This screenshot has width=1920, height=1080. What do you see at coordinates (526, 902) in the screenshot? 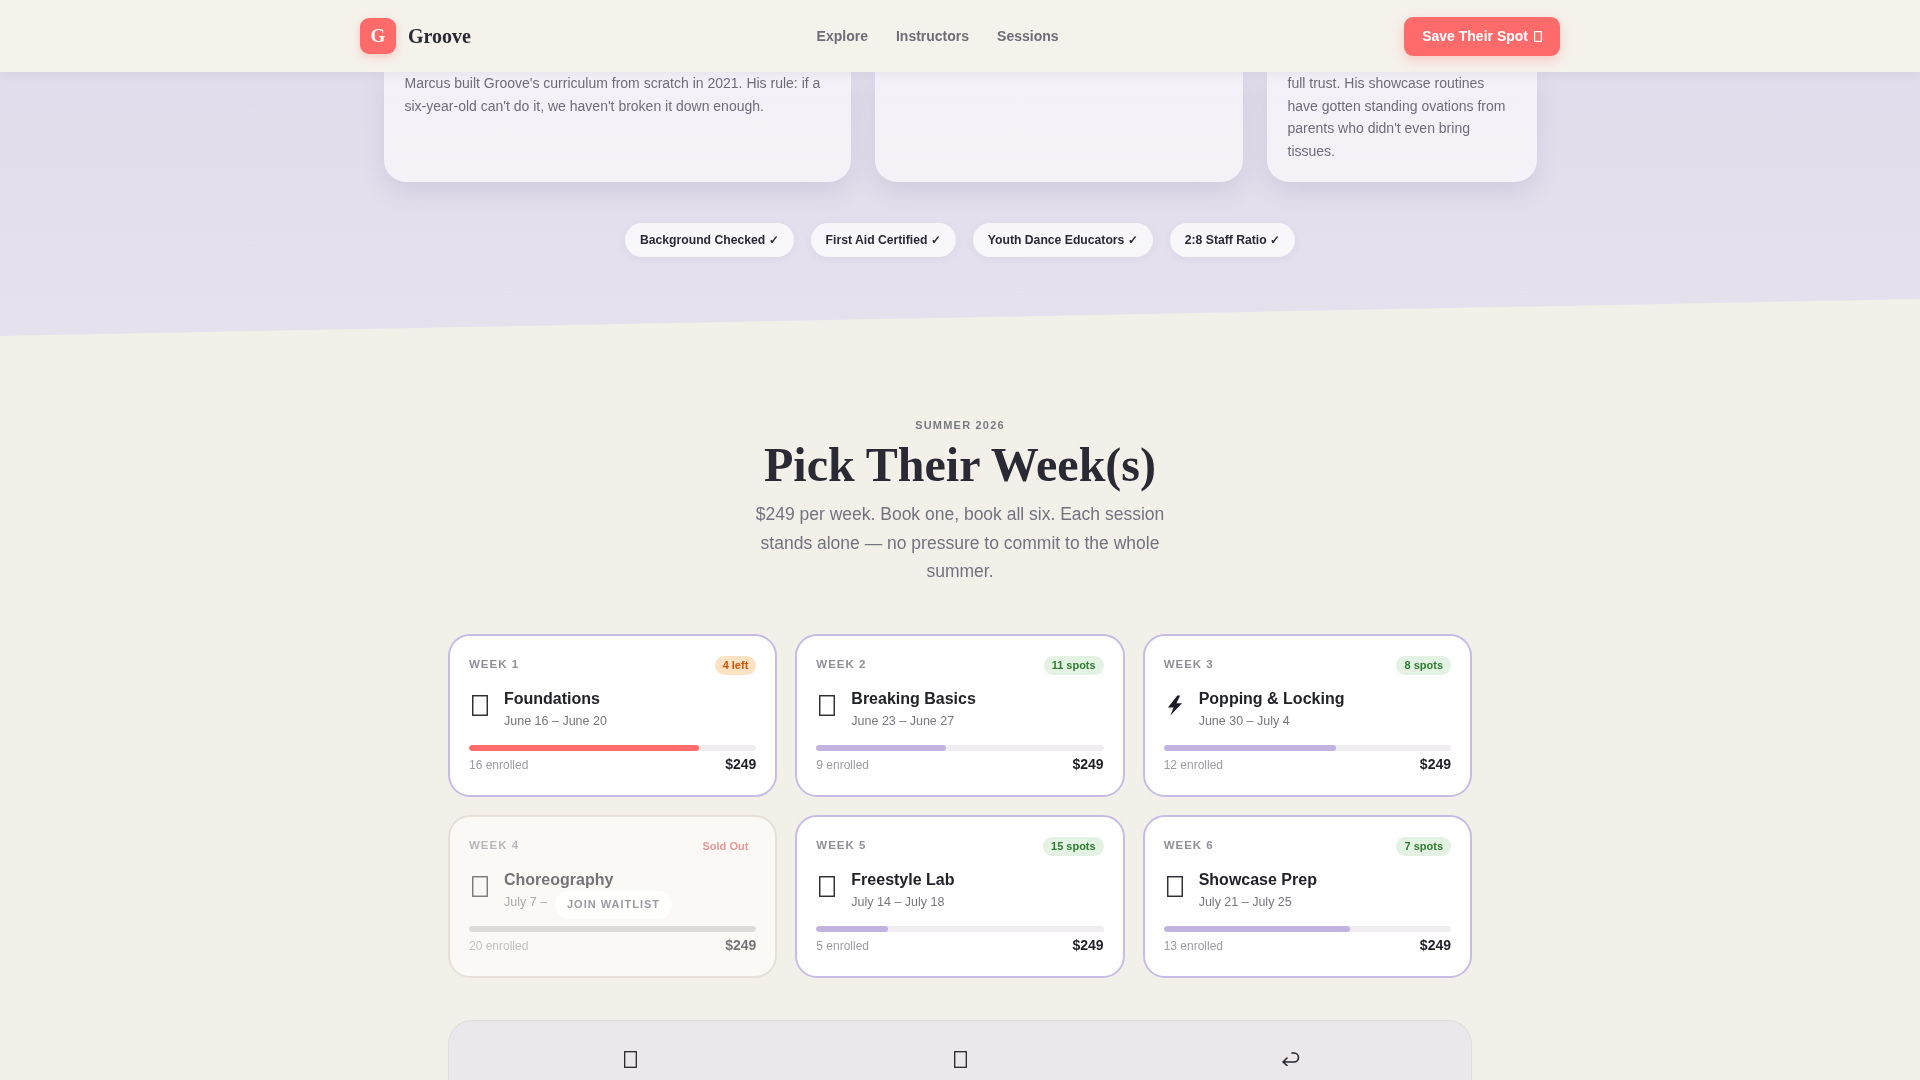
I see `session-dates: July 7 –` at bounding box center [526, 902].